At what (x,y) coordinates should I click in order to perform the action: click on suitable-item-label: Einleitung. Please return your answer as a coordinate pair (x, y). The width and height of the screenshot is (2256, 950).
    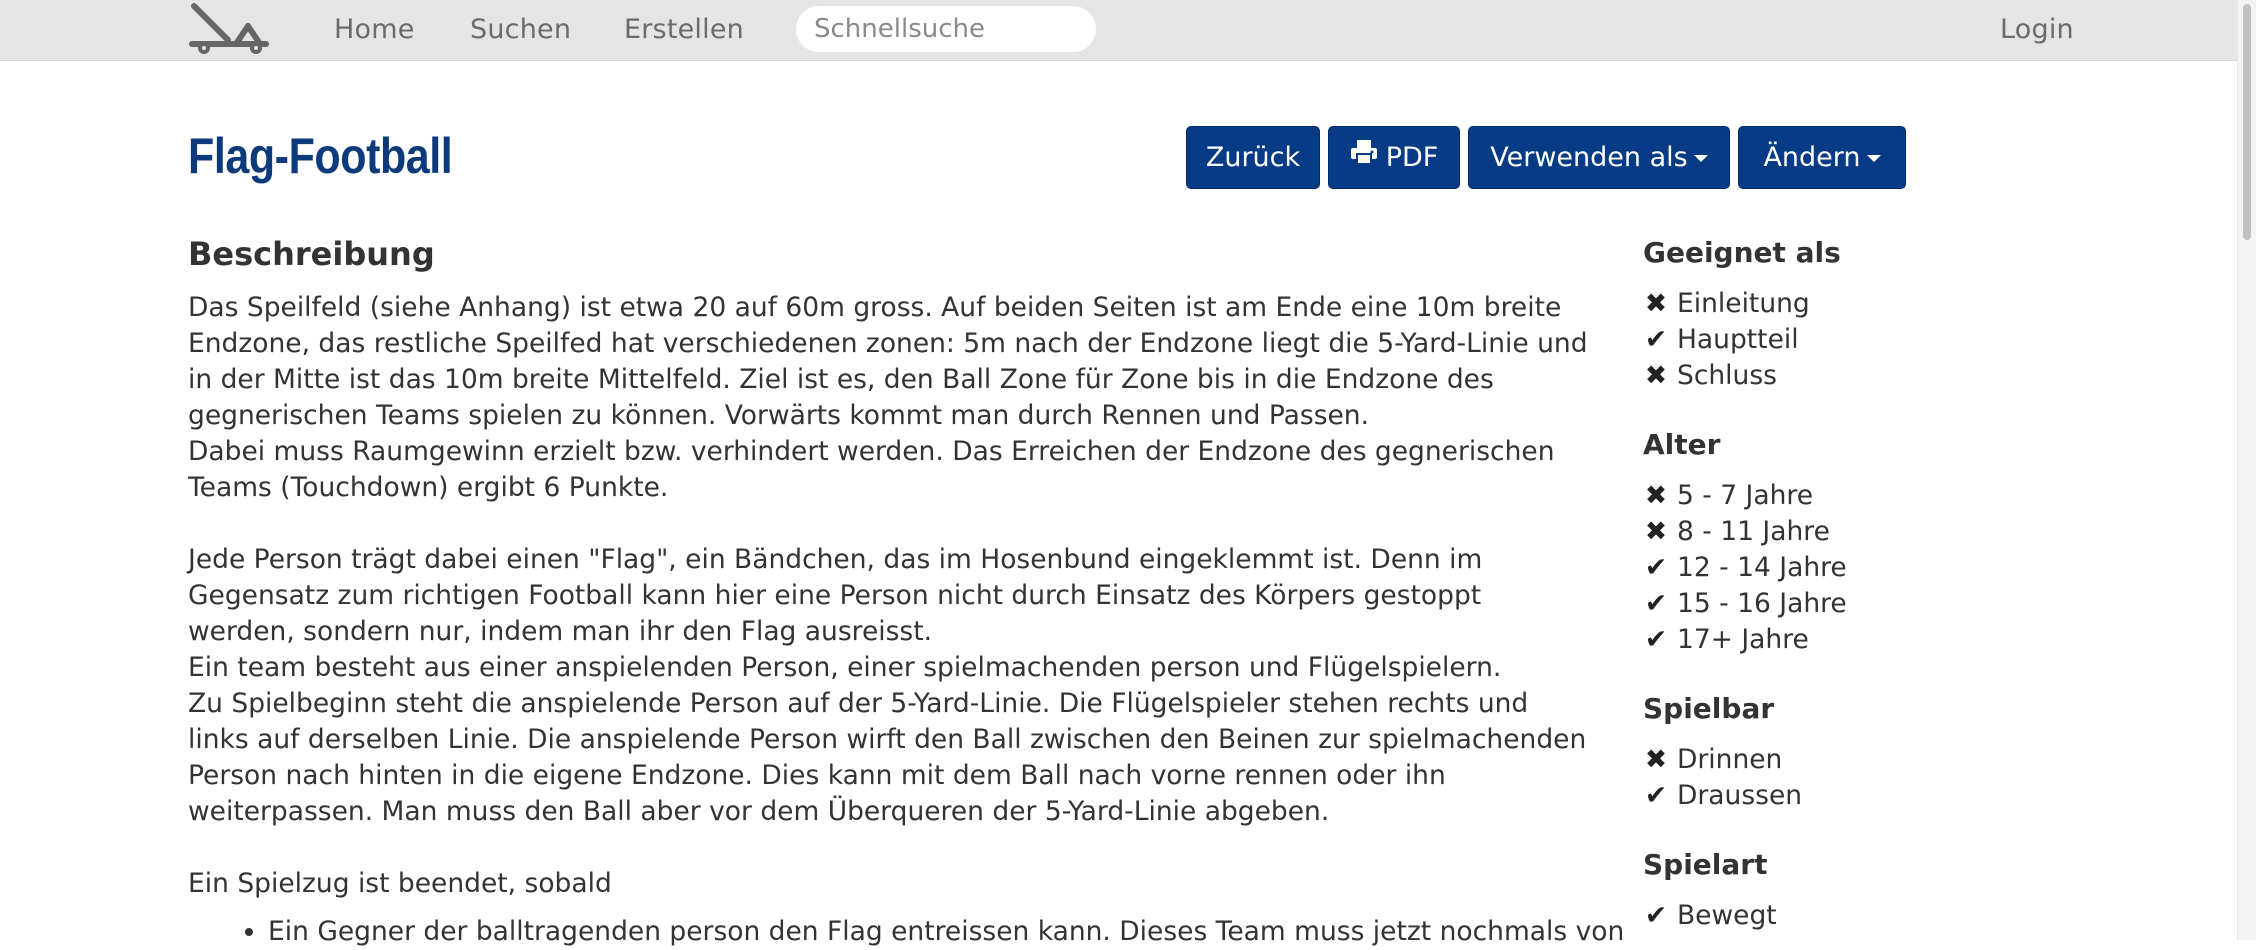
    Looking at the image, I should click on (1743, 303).